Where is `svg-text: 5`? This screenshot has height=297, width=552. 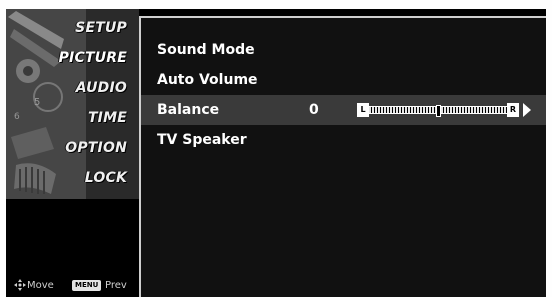
svg-text: 5 is located at coordinates (37, 102).